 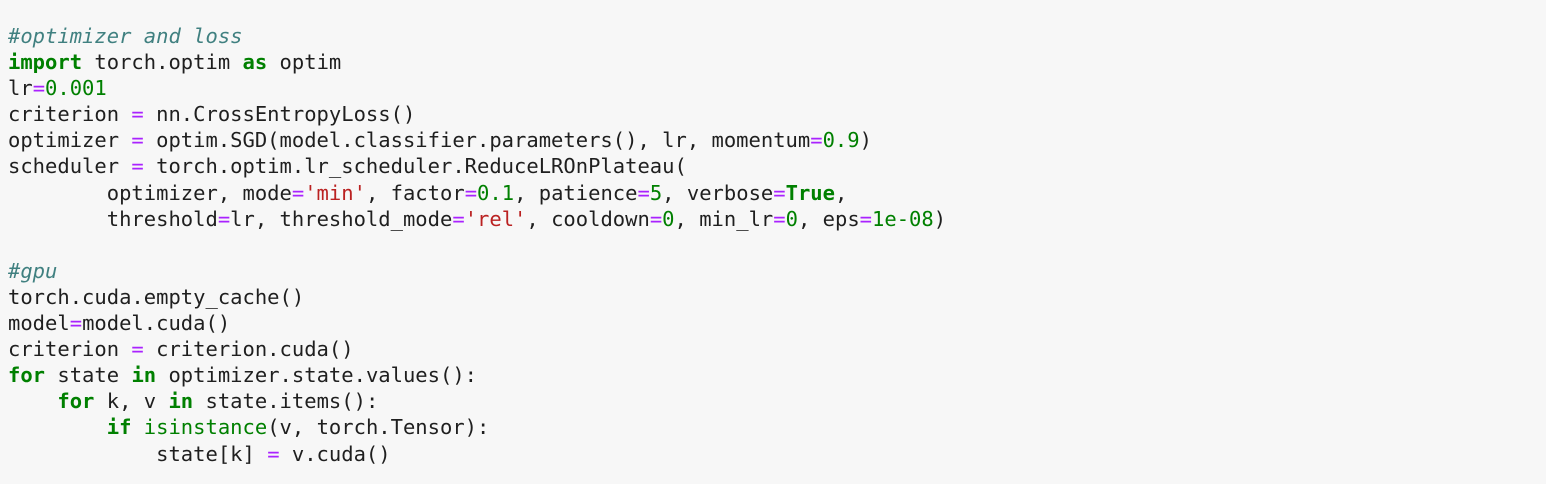 What do you see at coordinates (162, 62) in the screenshot?
I see `code-text: torch.optim` at bounding box center [162, 62].